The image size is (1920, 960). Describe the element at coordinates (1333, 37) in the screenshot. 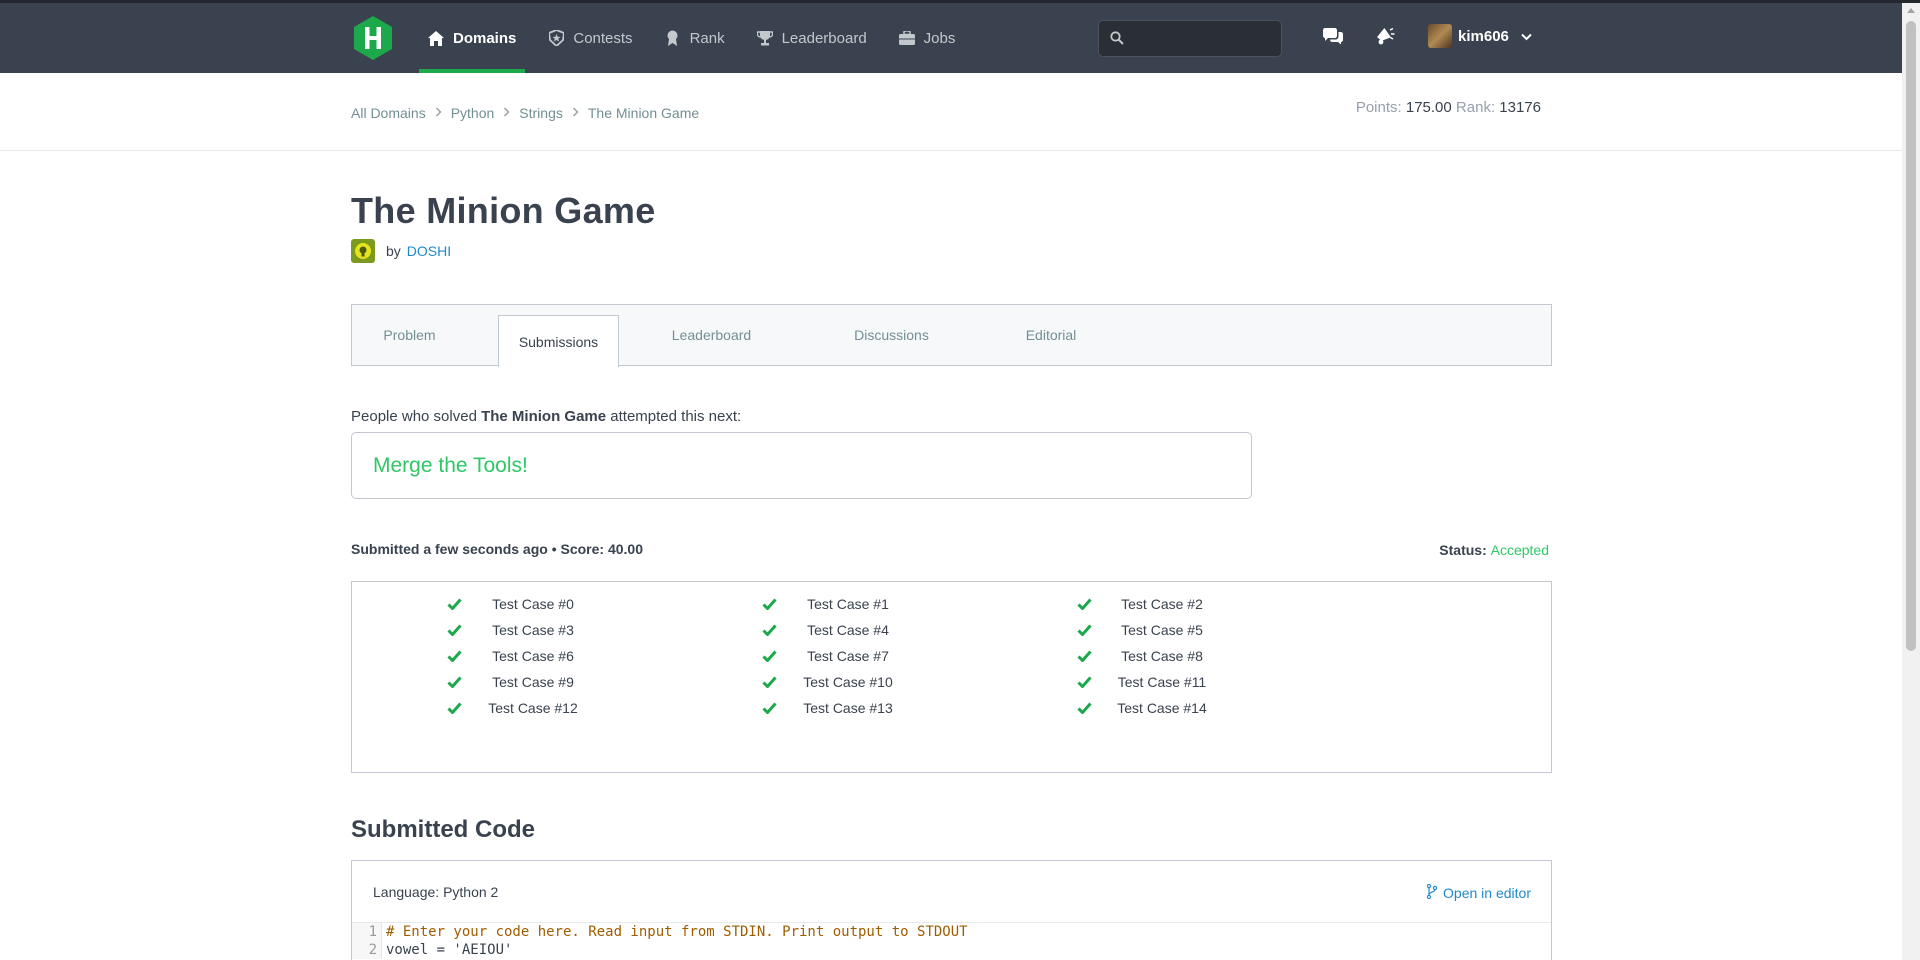

I see `messages-icon` at that location.